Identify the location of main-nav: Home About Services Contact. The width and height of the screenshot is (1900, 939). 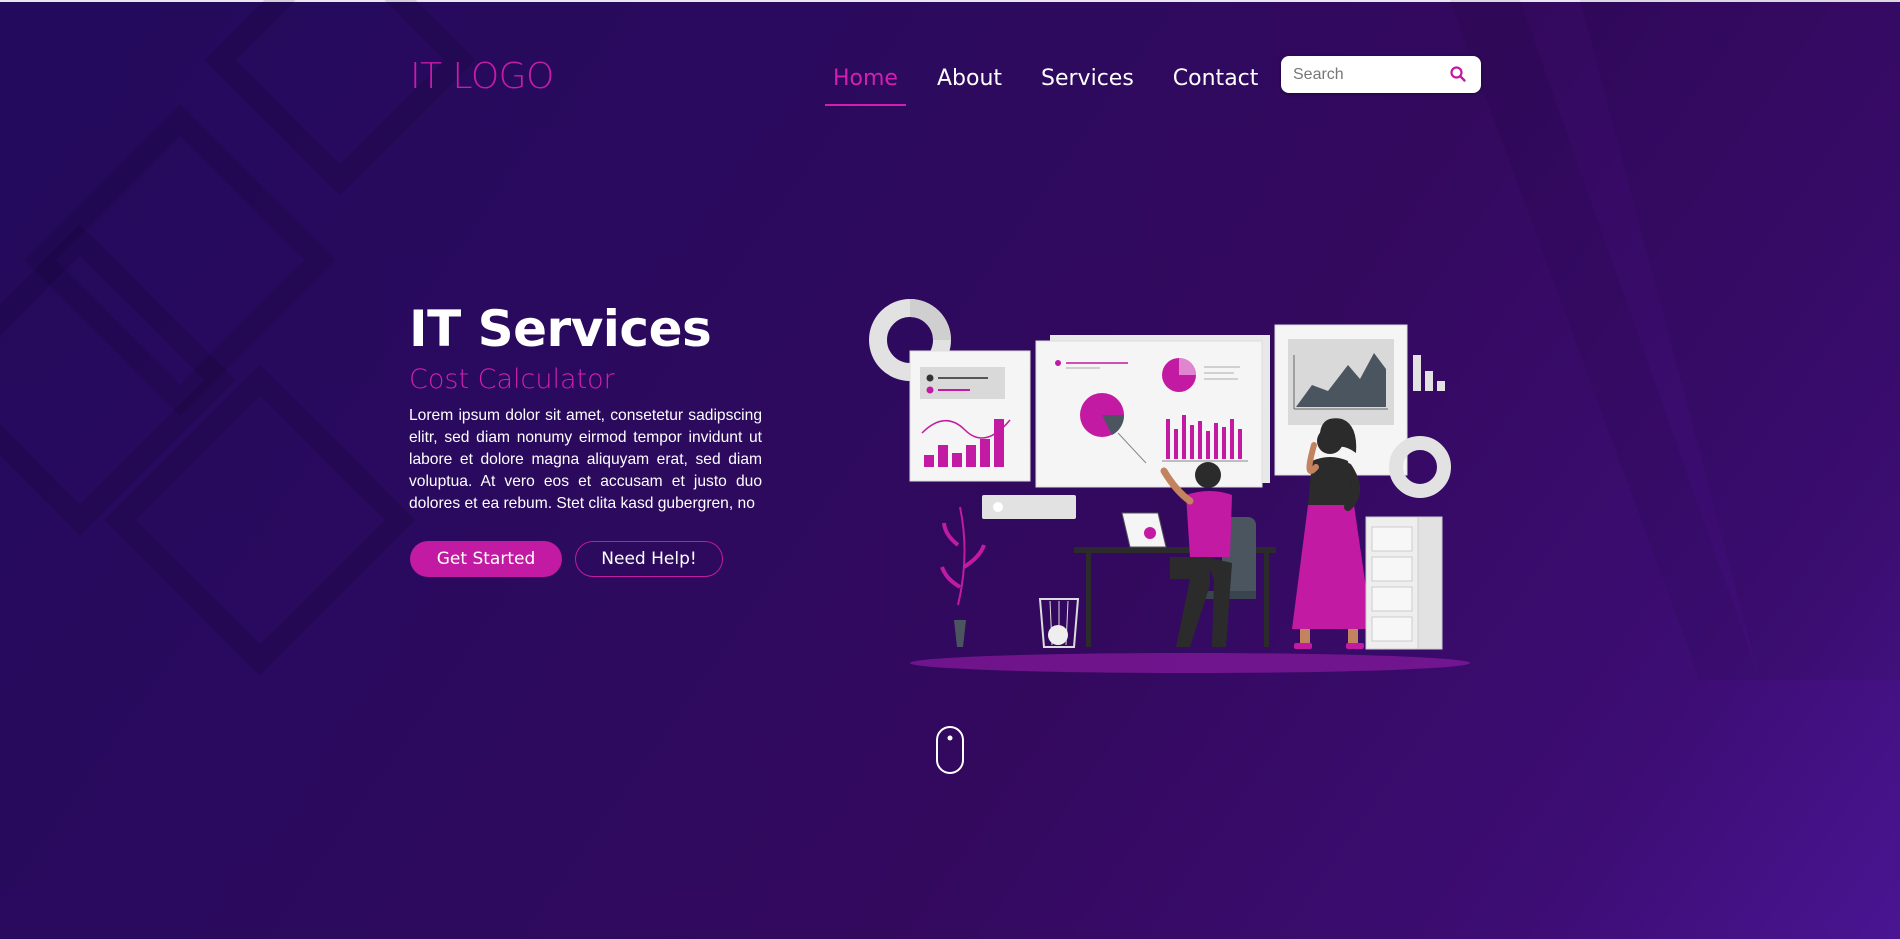
(1057, 84).